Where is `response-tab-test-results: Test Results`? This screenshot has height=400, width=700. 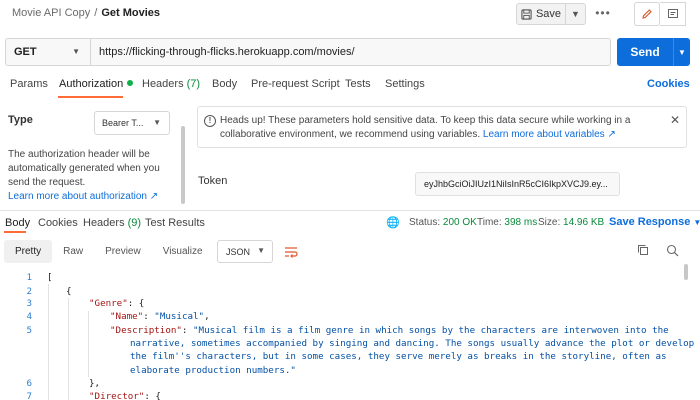 response-tab-test-results: Test Results is located at coordinates (175, 223).